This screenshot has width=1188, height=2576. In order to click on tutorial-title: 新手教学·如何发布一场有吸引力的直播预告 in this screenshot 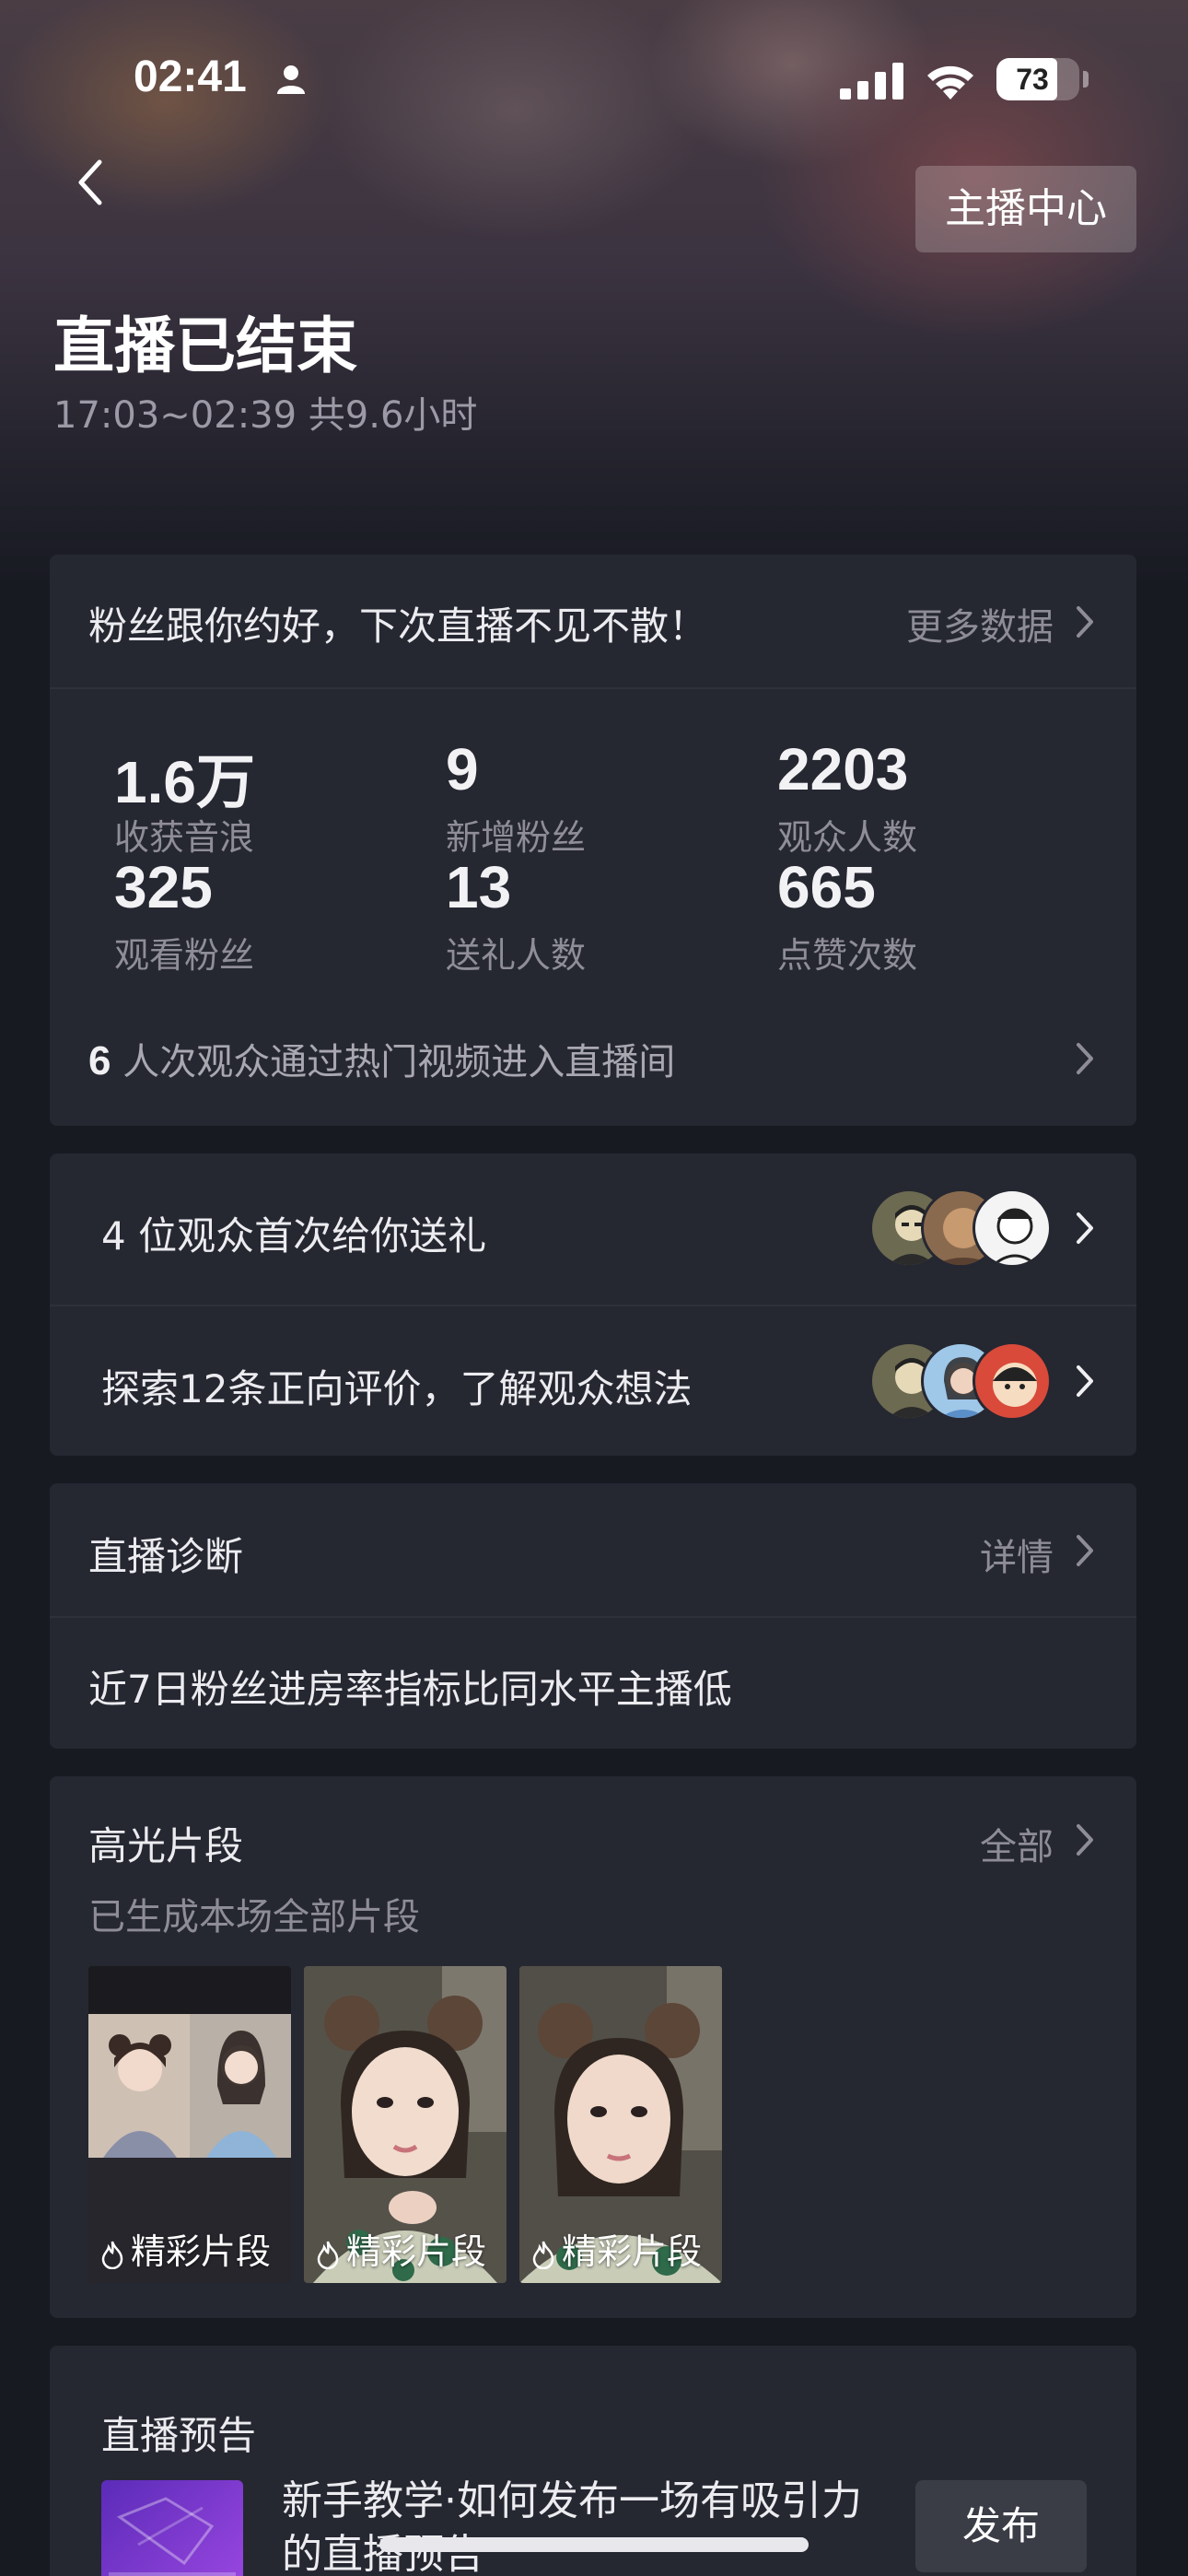, I will do `click(581, 2525)`.